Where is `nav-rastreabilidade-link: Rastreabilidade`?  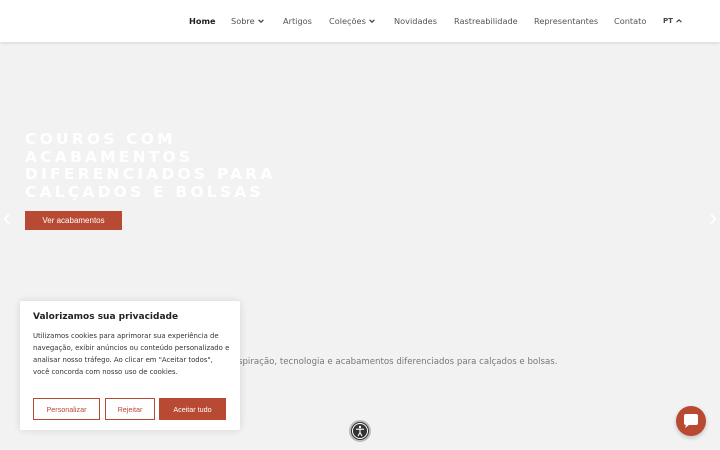 nav-rastreabilidade-link: Rastreabilidade is located at coordinates (486, 21).